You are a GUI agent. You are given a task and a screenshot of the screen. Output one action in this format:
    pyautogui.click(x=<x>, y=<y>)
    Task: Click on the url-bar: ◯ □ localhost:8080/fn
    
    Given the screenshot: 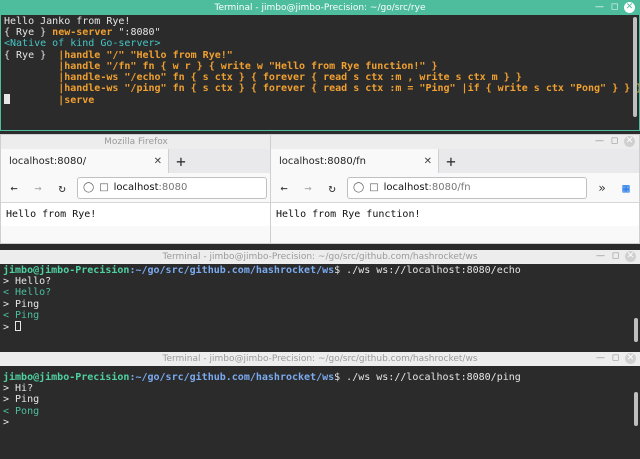 What is the action you would take?
    pyautogui.click(x=467, y=187)
    